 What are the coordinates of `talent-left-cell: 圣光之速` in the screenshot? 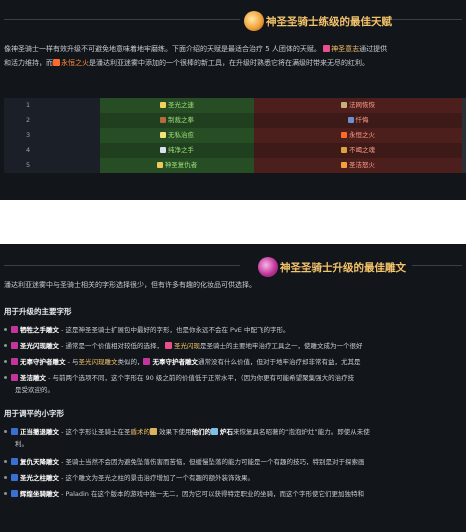 It's located at (177, 105).